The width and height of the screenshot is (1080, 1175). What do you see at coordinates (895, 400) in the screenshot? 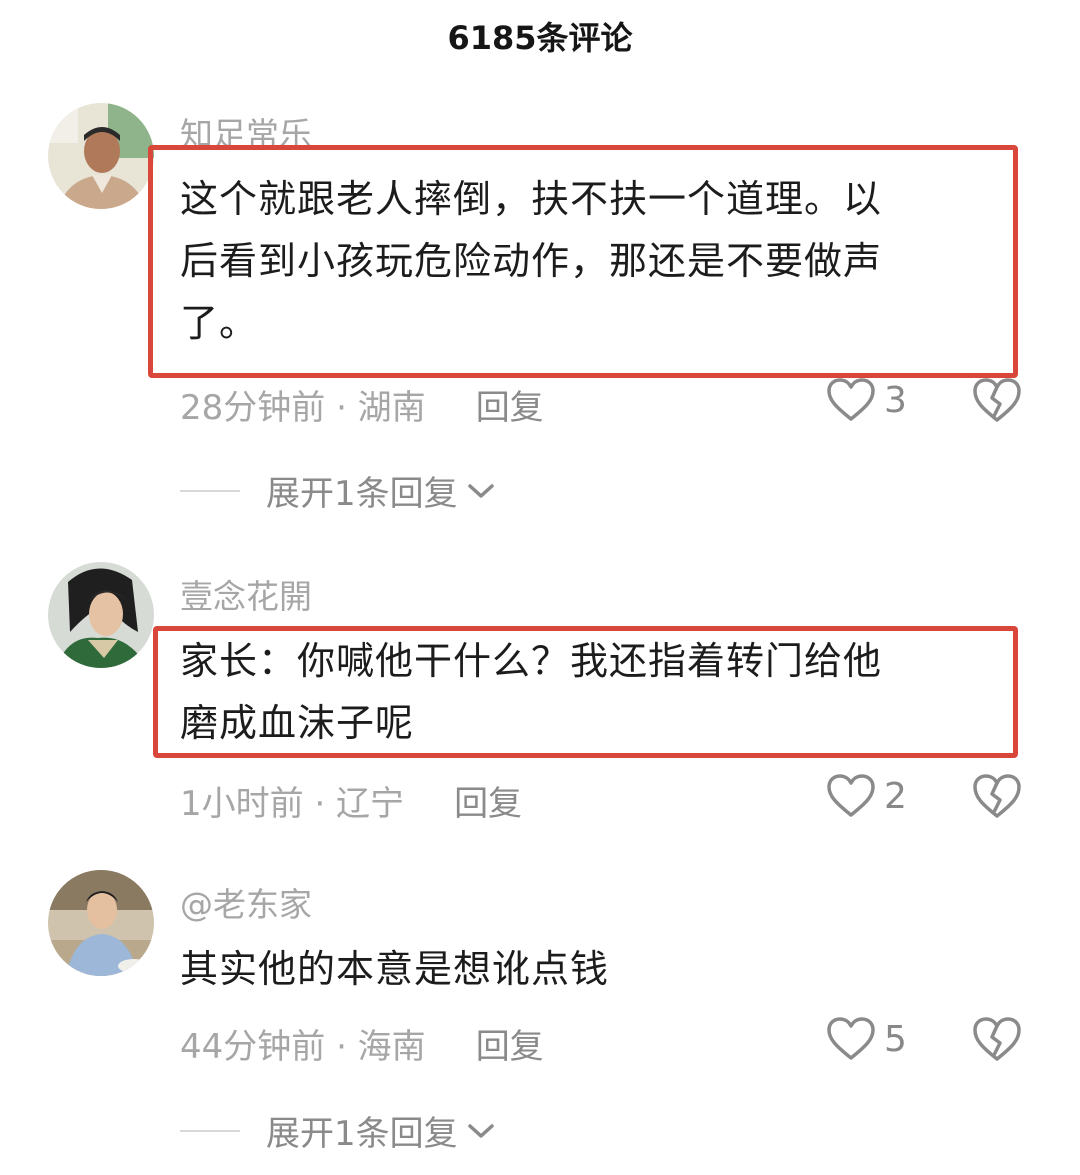
I see `like-count: 3` at bounding box center [895, 400].